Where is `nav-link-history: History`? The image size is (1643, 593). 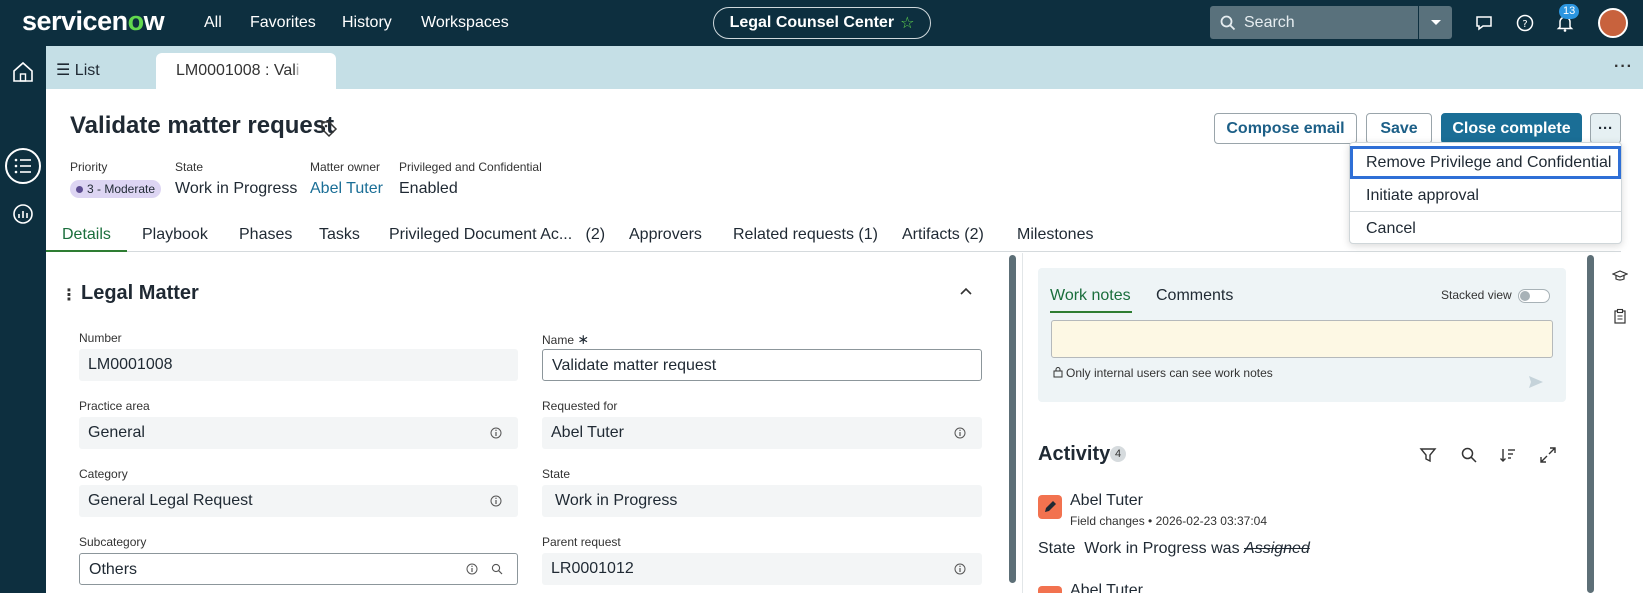
nav-link-history: History is located at coordinates (367, 23).